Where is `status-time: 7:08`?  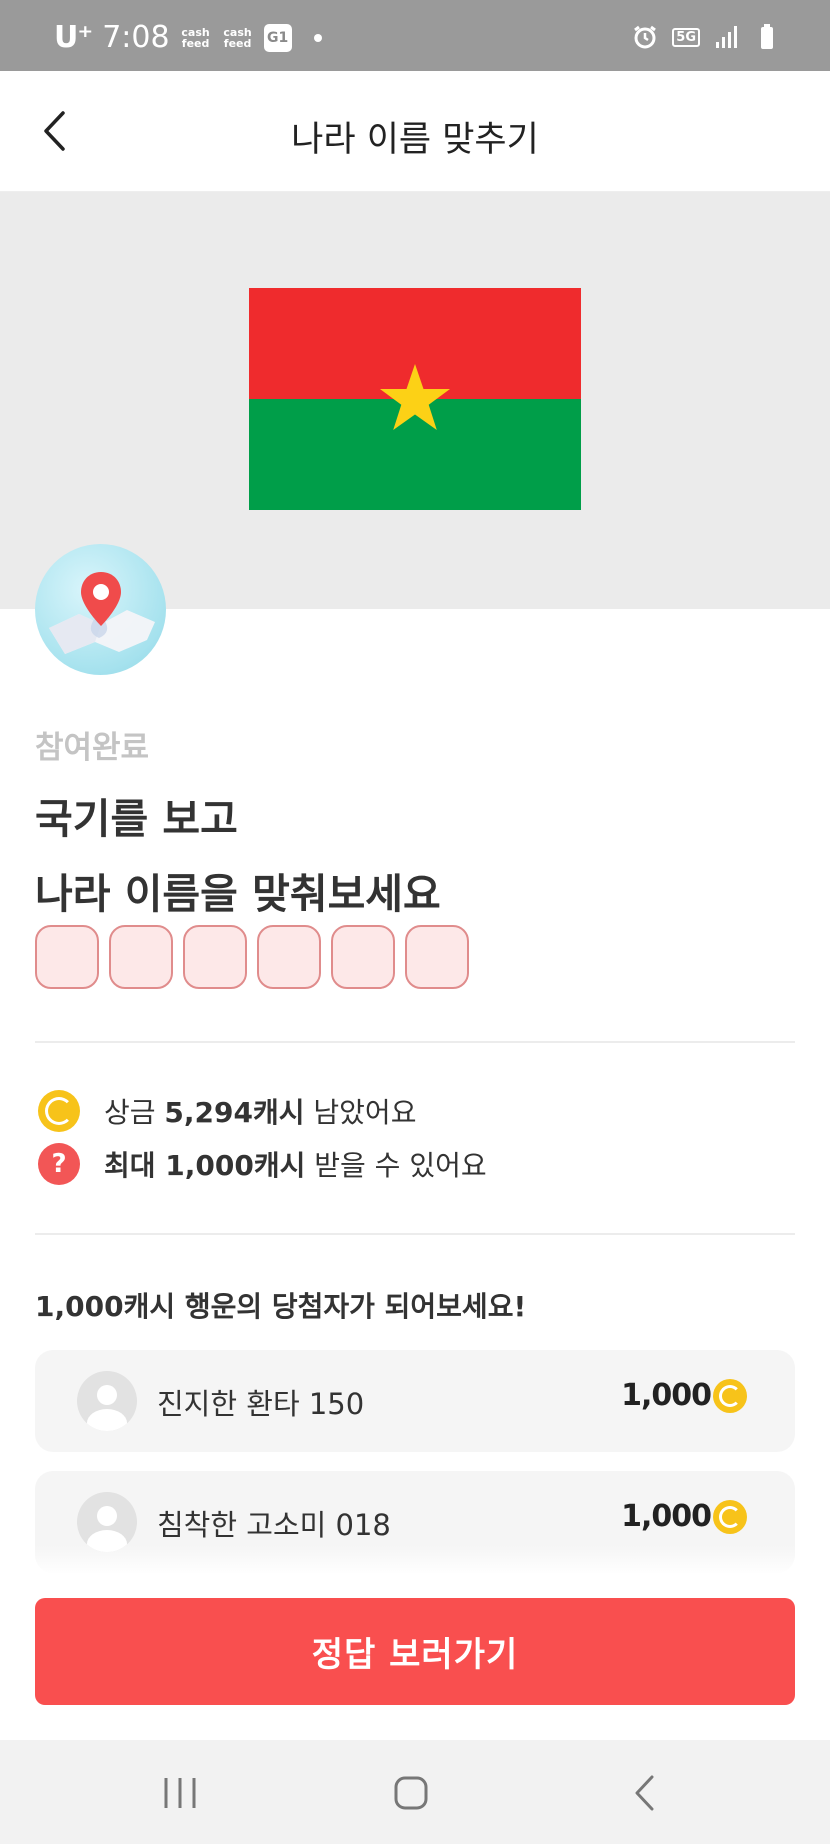
status-time: 7:08 is located at coordinates (136, 37).